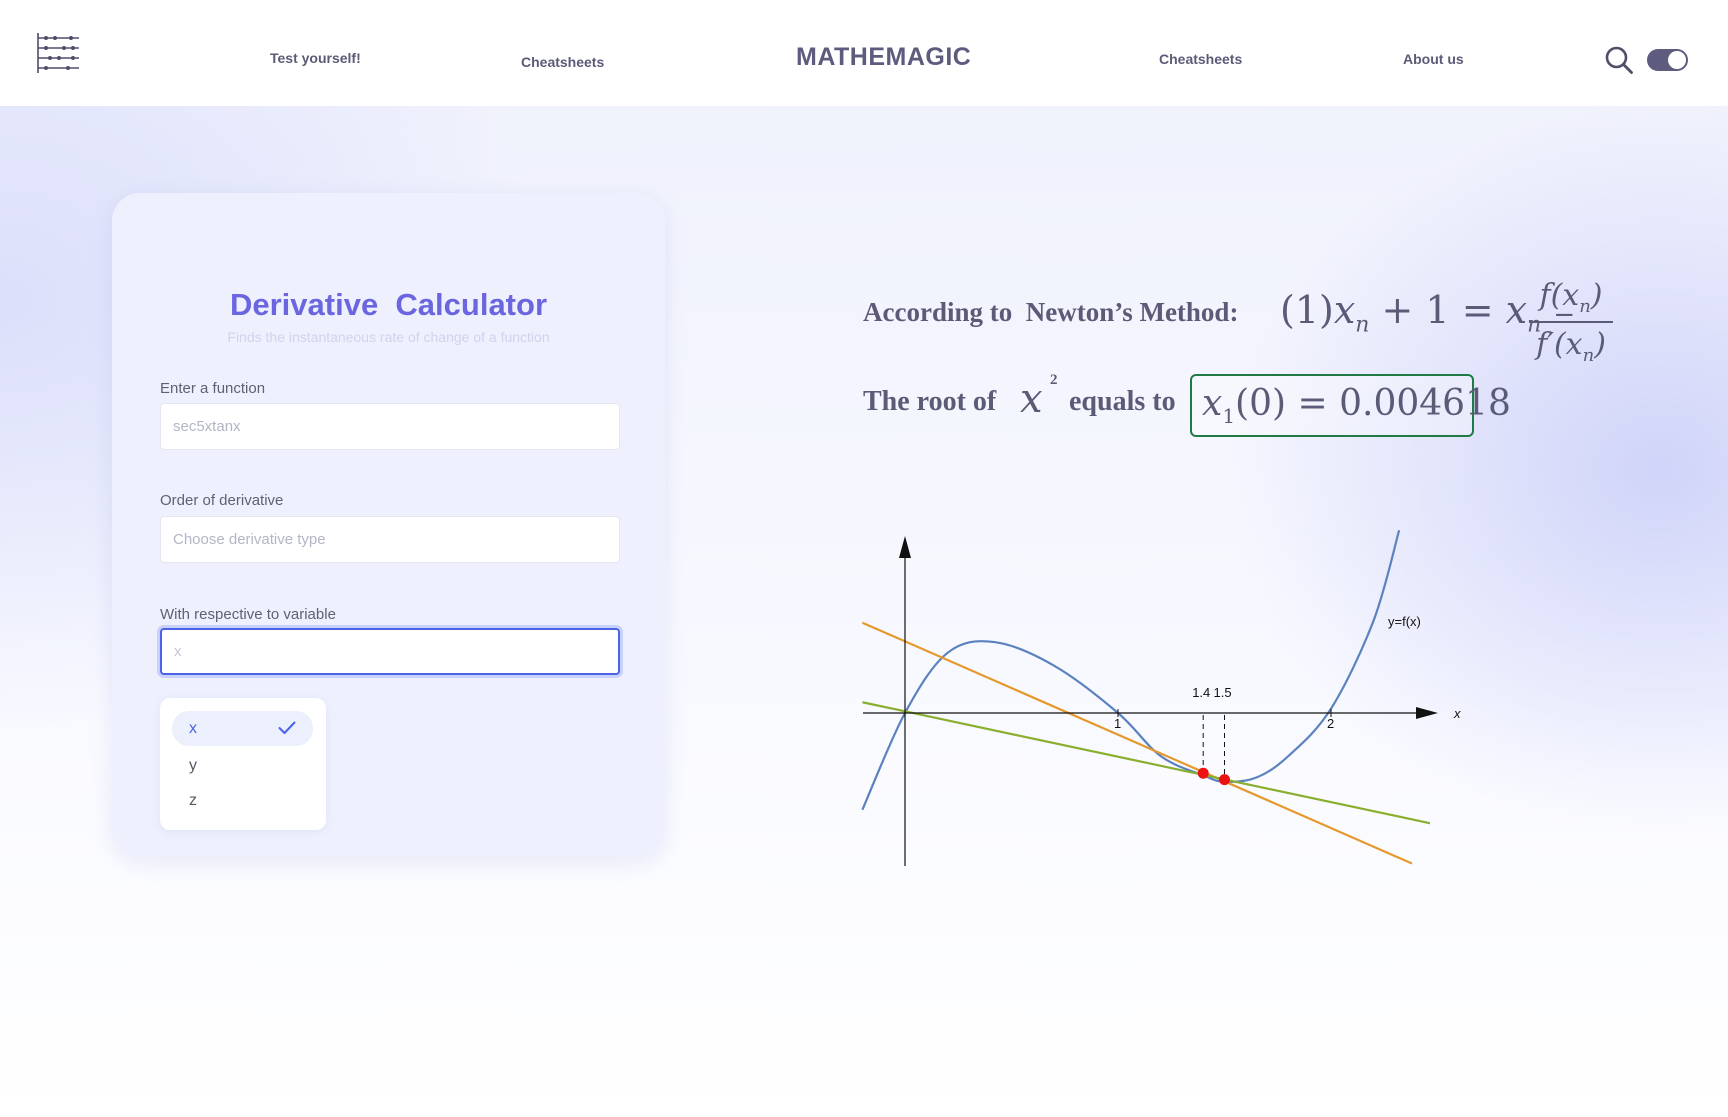  What do you see at coordinates (315, 58) in the screenshot?
I see `nav-test-yourself: Test yourself!` at bounding box center [315, 58].